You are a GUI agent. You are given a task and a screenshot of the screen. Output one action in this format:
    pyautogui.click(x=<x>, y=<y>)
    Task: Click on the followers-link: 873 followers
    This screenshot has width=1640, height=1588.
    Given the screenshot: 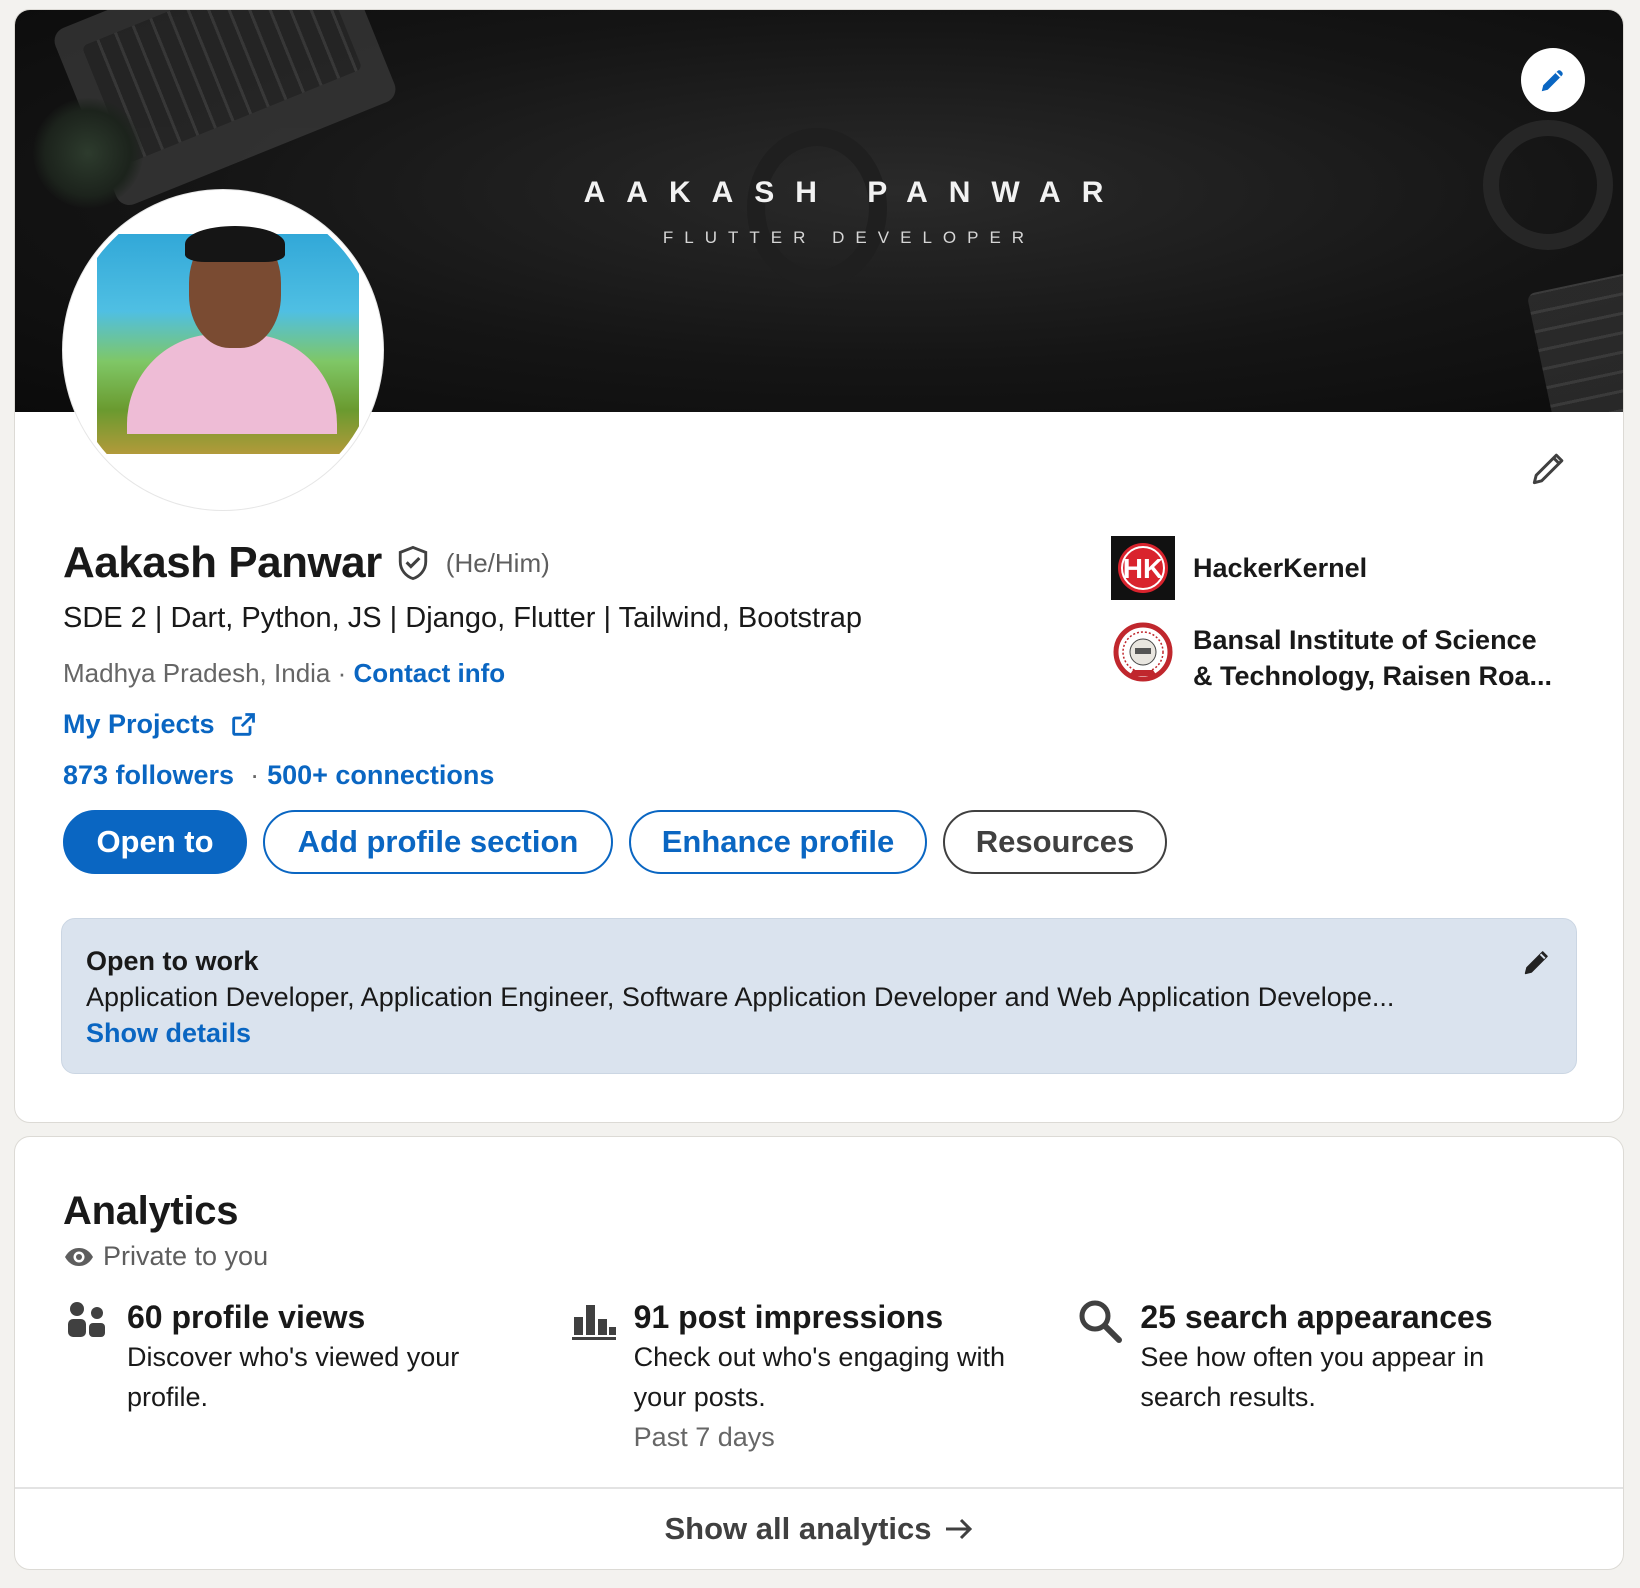 What is the action you would take?
    pyautogui.click(x=148, y=775)
    